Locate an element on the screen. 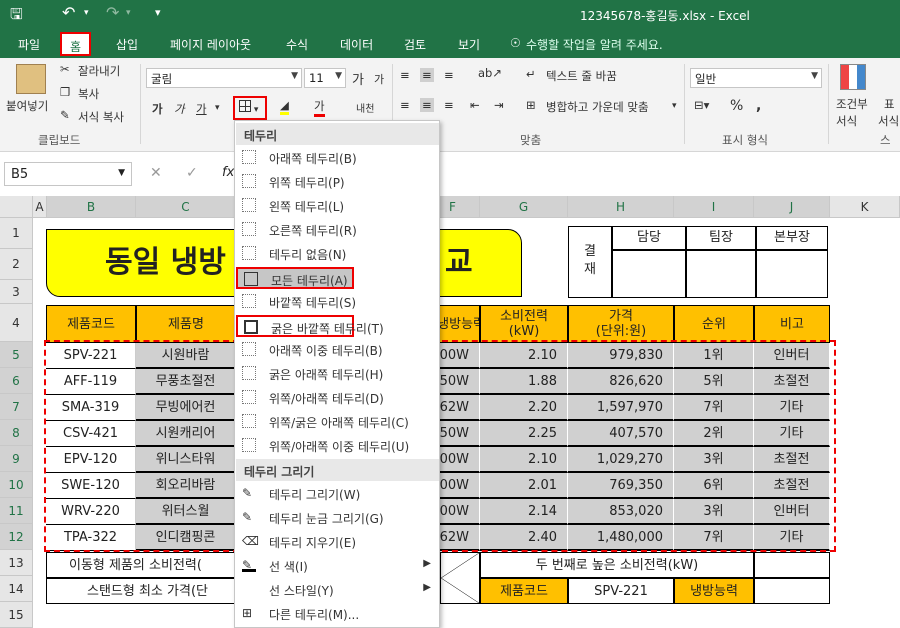 The width and height of the screenshot is (900, 628). menu-item-top-border: 위쪽 테두리(P) is located at coordinates (337, 182).